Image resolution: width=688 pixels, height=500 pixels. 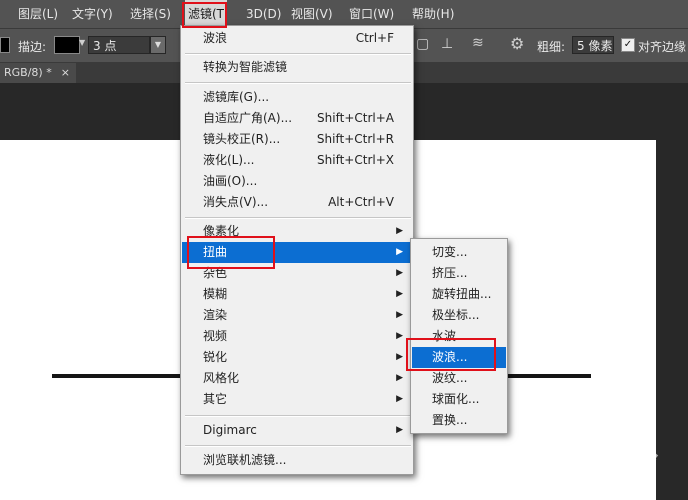 I want to click on menu-view: 视图(V), so click(x=312, y=14).